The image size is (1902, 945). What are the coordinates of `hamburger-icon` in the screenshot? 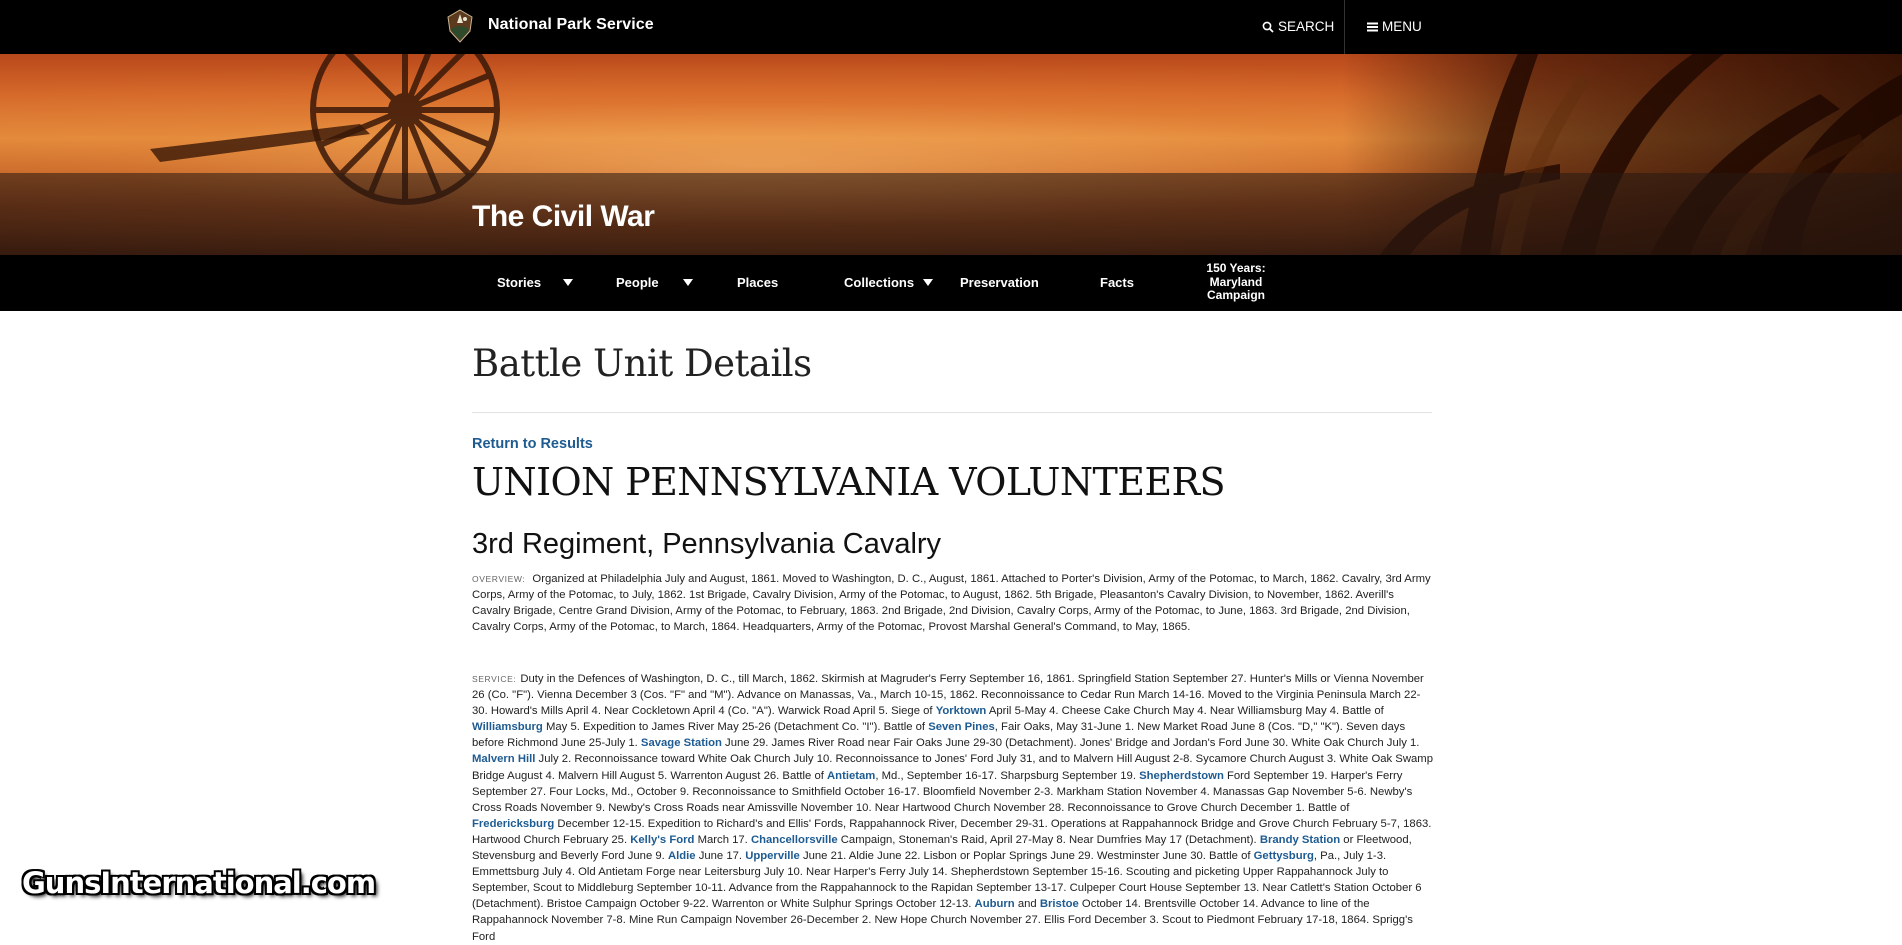 It's located at (1372, 26).